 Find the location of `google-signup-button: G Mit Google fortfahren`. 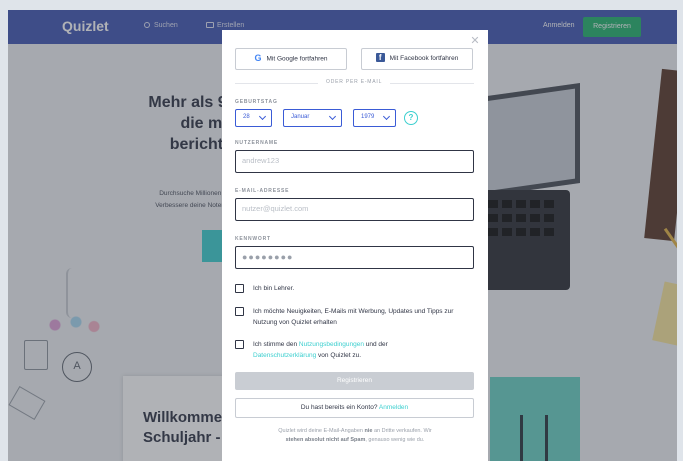

google-signup-button: G Mit Google fortfahren is located at coordinates (291, 59).